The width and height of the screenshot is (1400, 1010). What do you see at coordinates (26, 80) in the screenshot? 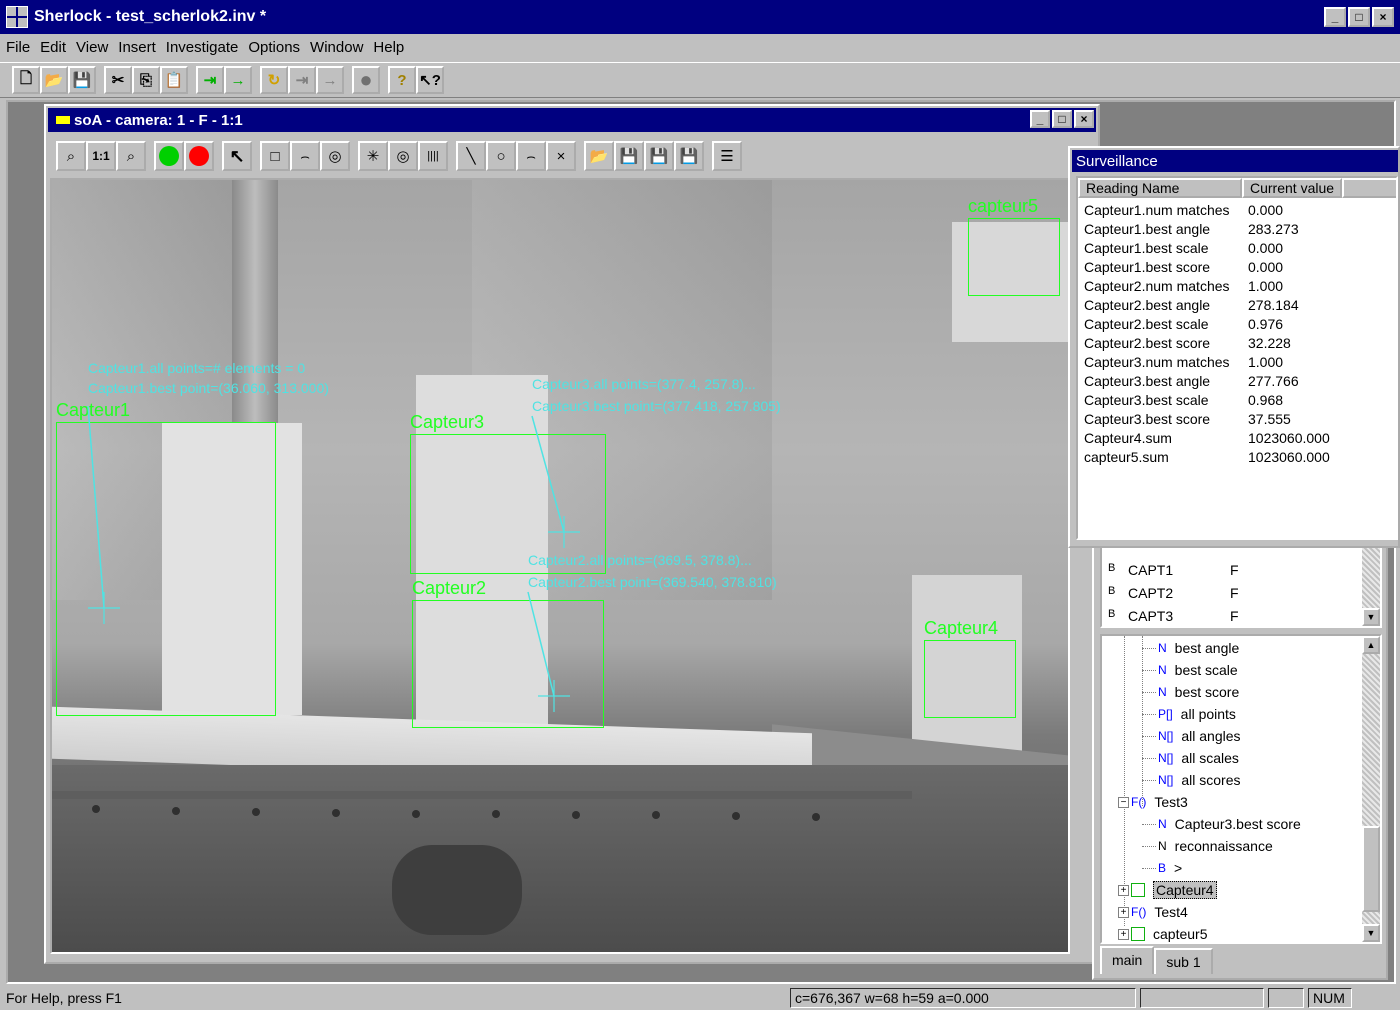
I see `new-file-button: 🗋` at bounding box center [26, 80].